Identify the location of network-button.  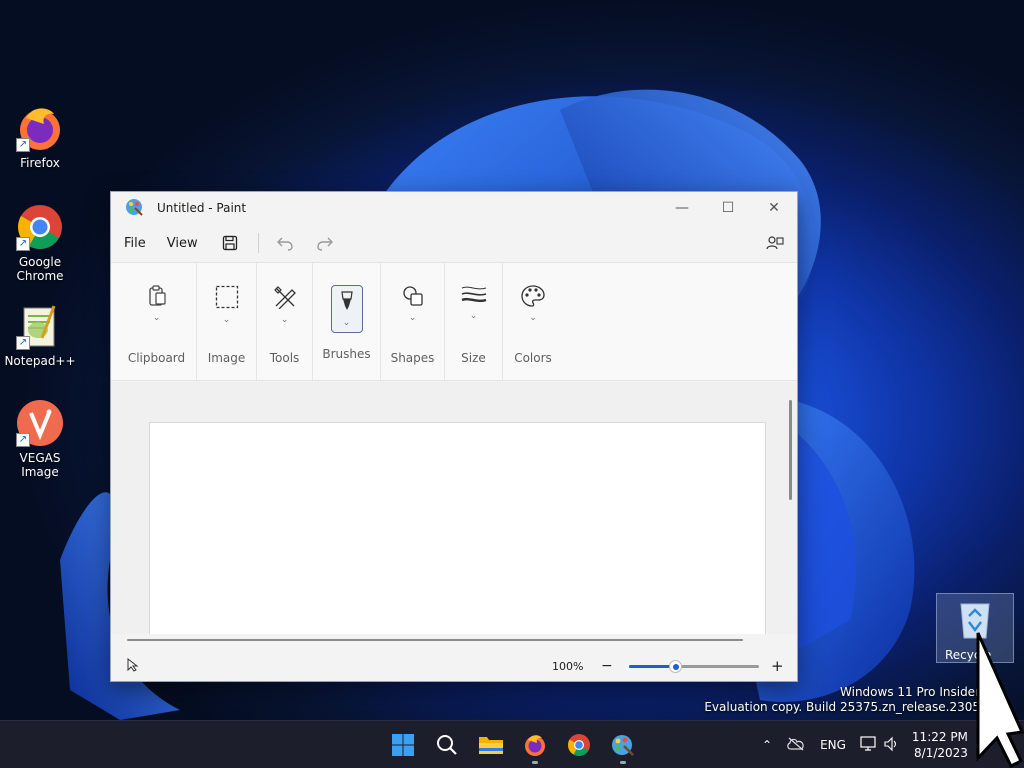
(869, 745).